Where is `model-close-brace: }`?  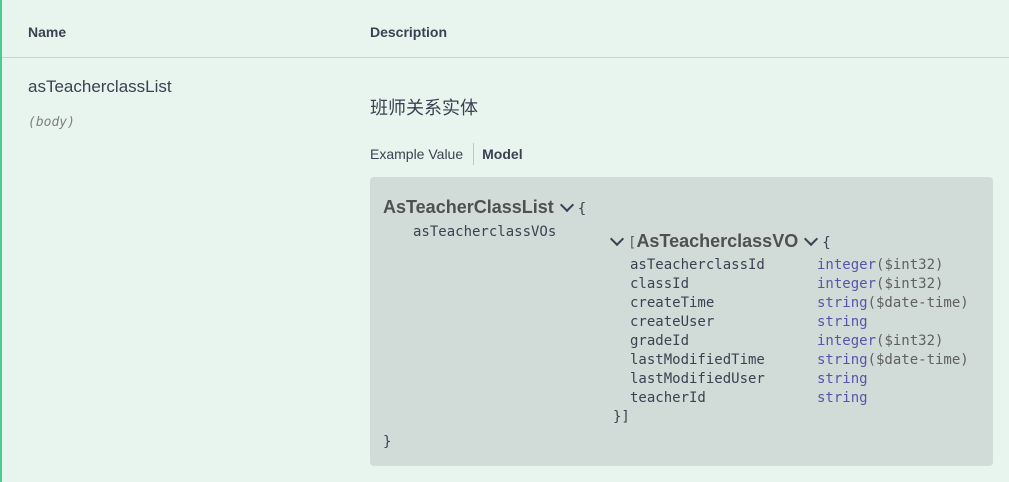 model-close-brace: } is located at coordinates (387, 442).